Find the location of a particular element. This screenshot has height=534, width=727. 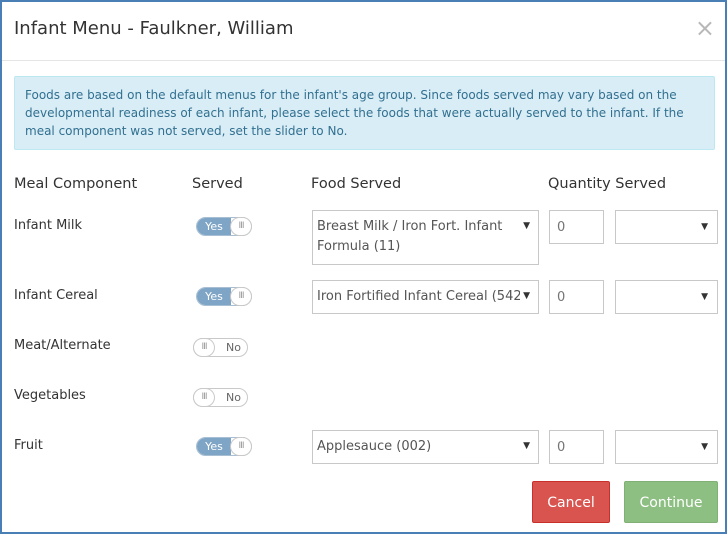

served-toggle-infant-cereal: Yes III is located at coordinates (224, 296).